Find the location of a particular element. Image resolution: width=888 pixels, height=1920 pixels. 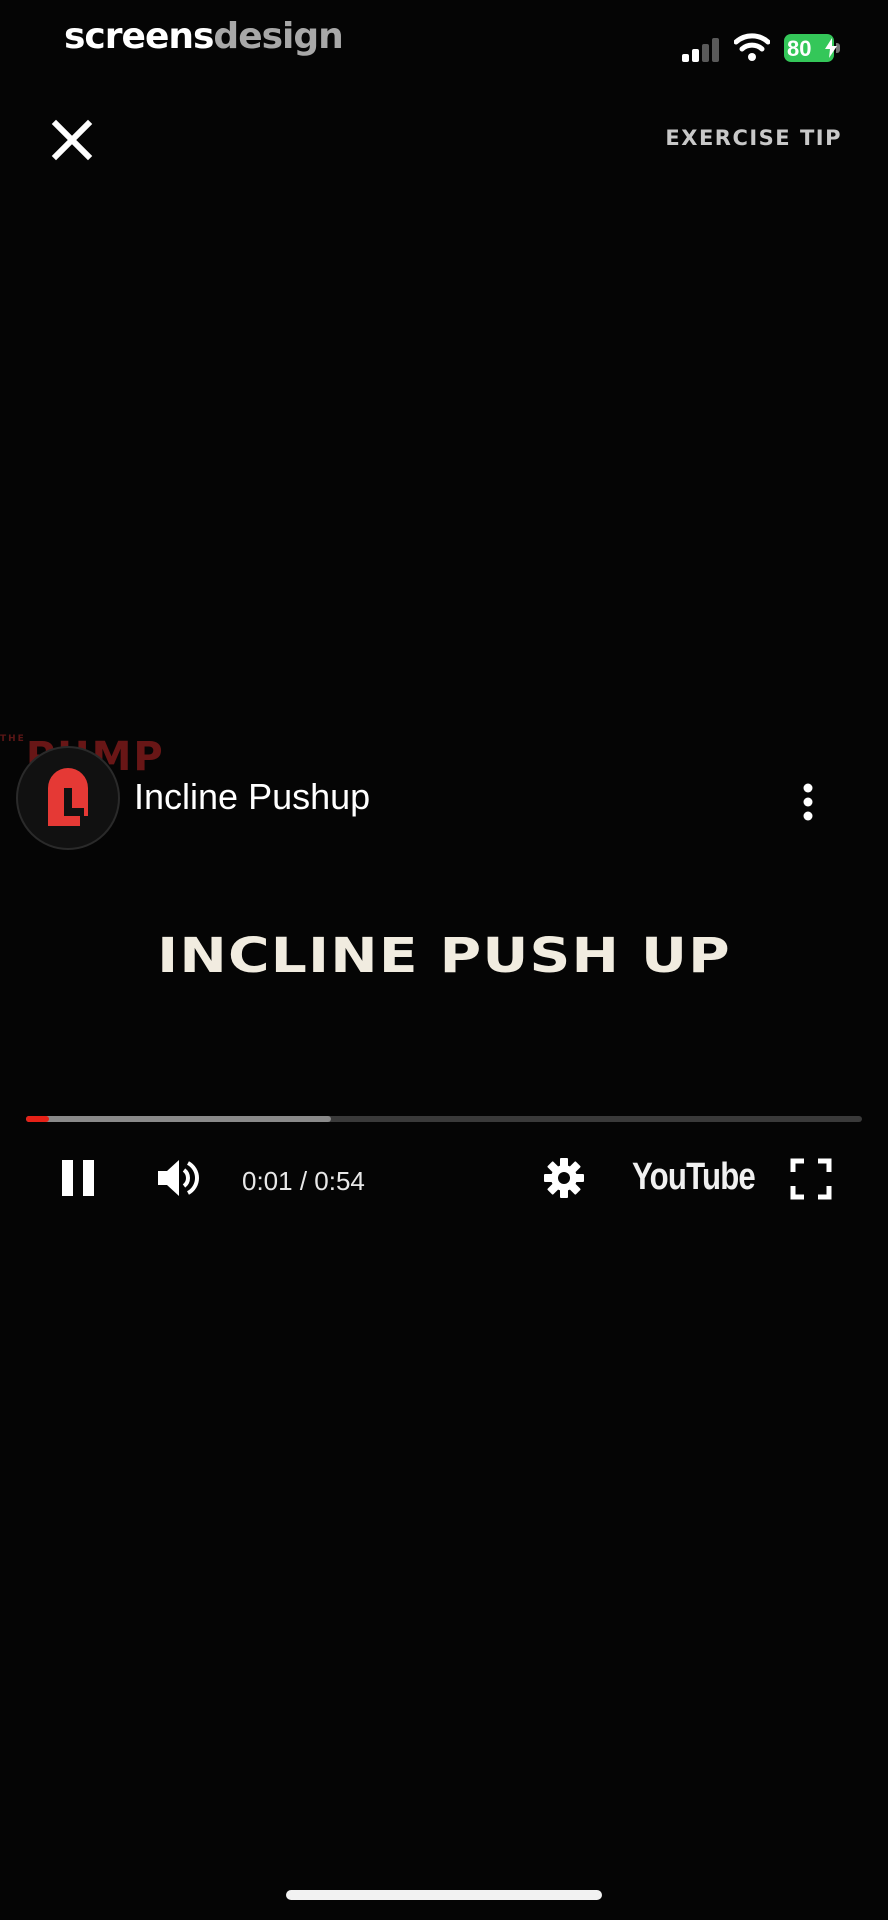

wifi-icon is located at coordinates (752, 47).